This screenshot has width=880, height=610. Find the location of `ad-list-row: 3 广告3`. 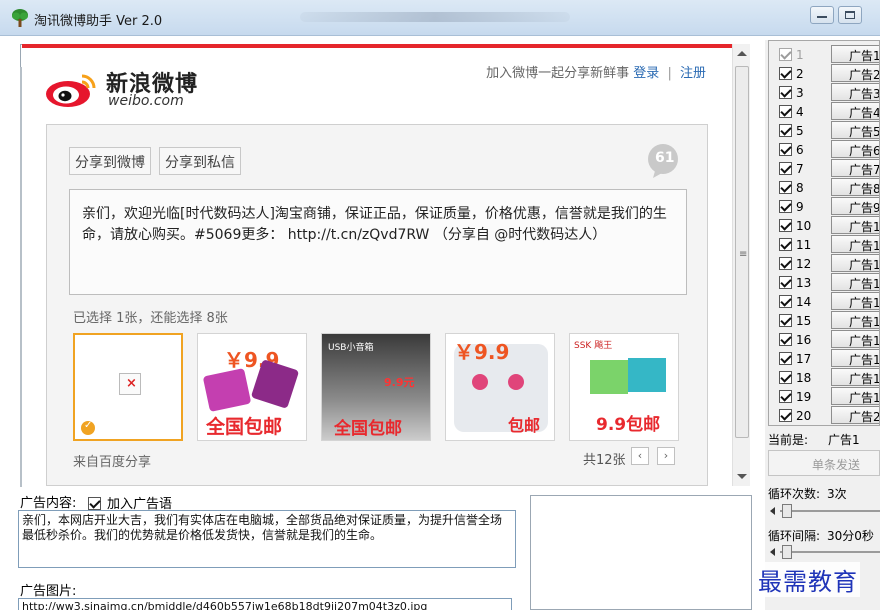

ad-list-row: 3 广告3 is located at coordinates (824, 92).